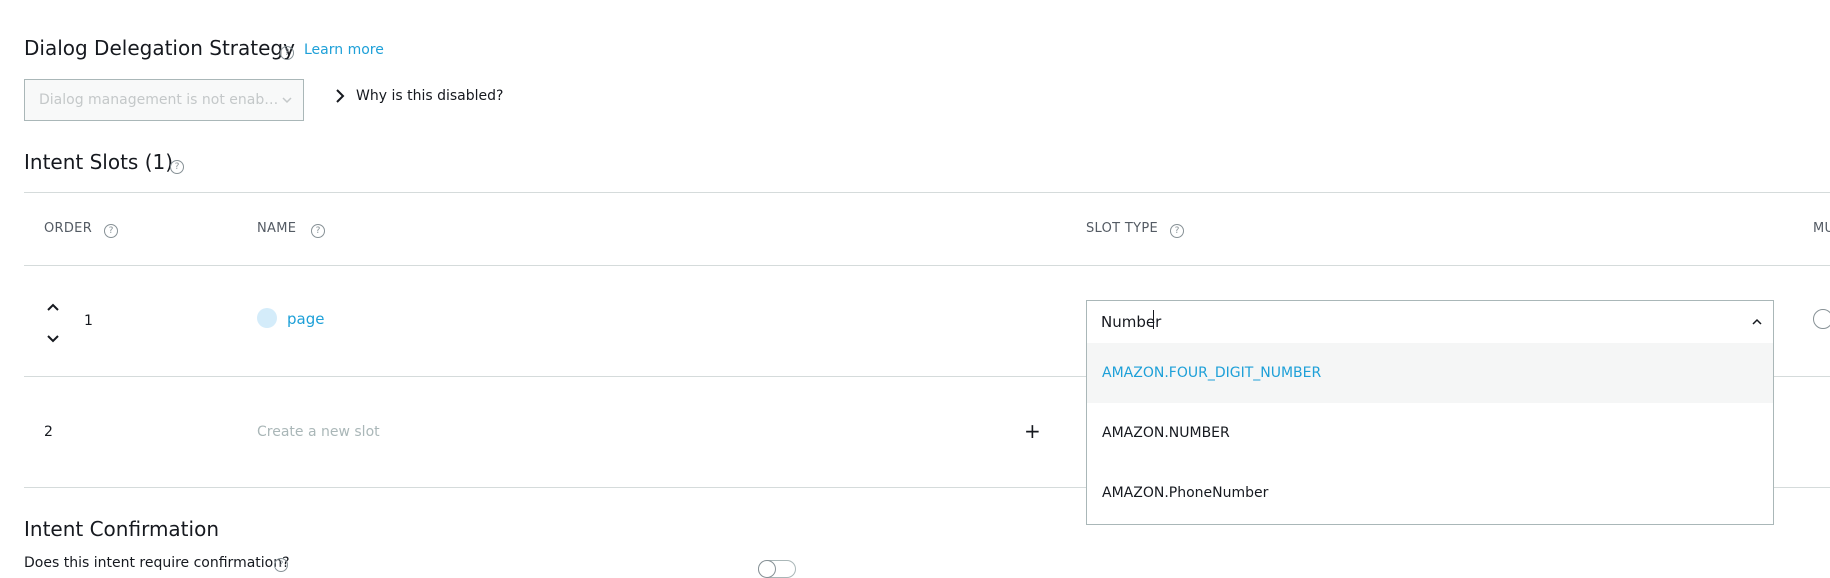 Image resolution: width=1830 pixels, height=578 pixels. I want to click on chevron-down-icon, so click(287, 100).